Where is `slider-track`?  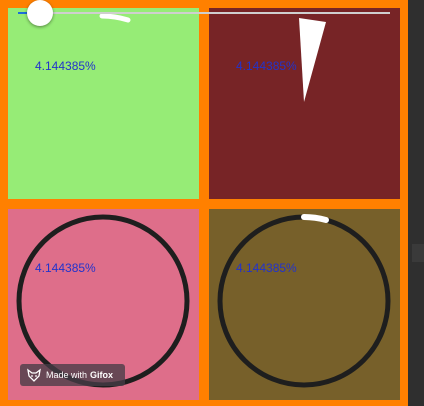
slider-track is located at coordinates (204, 13).